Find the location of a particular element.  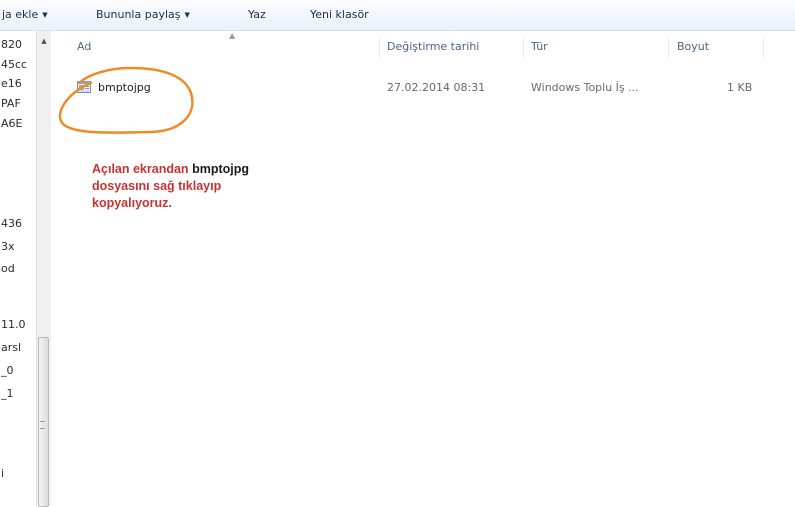

command-toolbar: ja ekle ▼ Bununla paylaş ▼ Yaz Yeni klasör is located at coordinates (397, 15).